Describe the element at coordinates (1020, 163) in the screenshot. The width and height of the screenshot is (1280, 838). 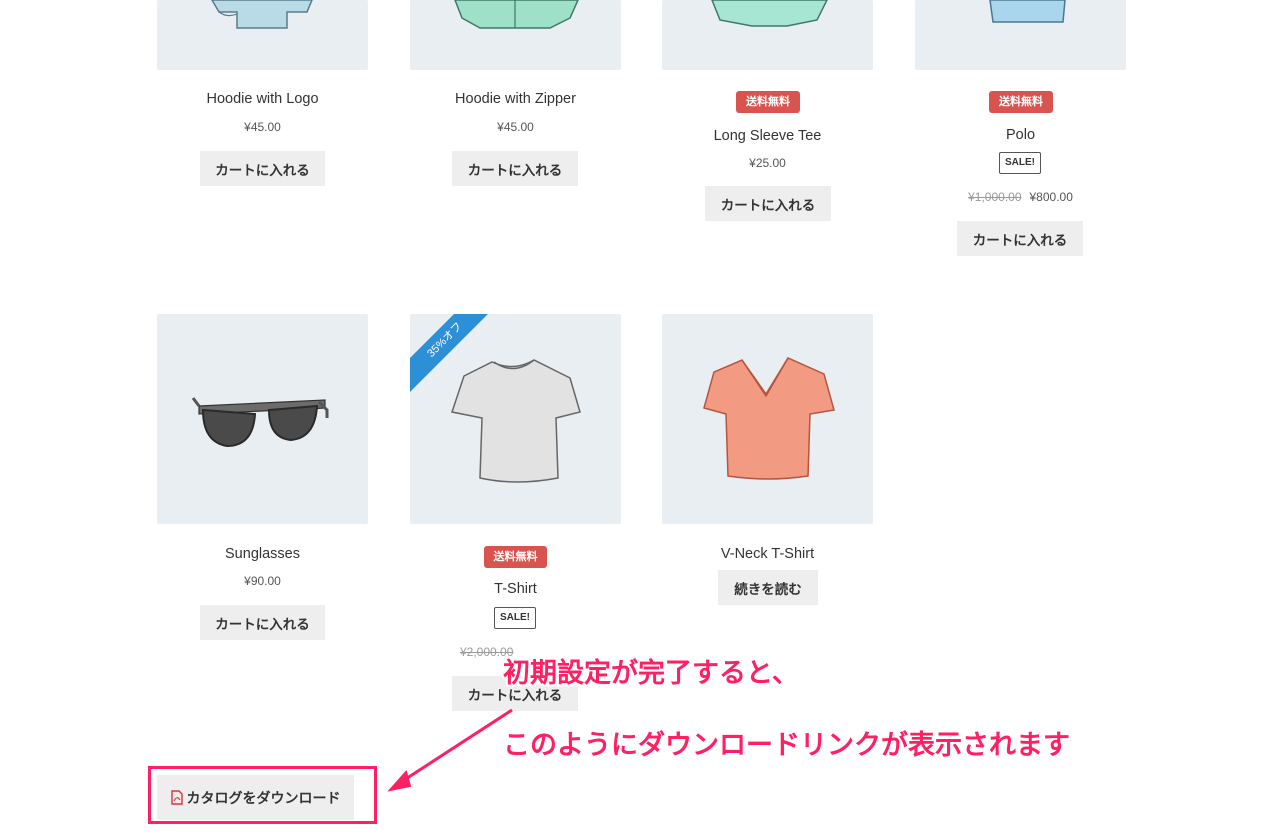
I see `sale-badge: SALE!` at that location.